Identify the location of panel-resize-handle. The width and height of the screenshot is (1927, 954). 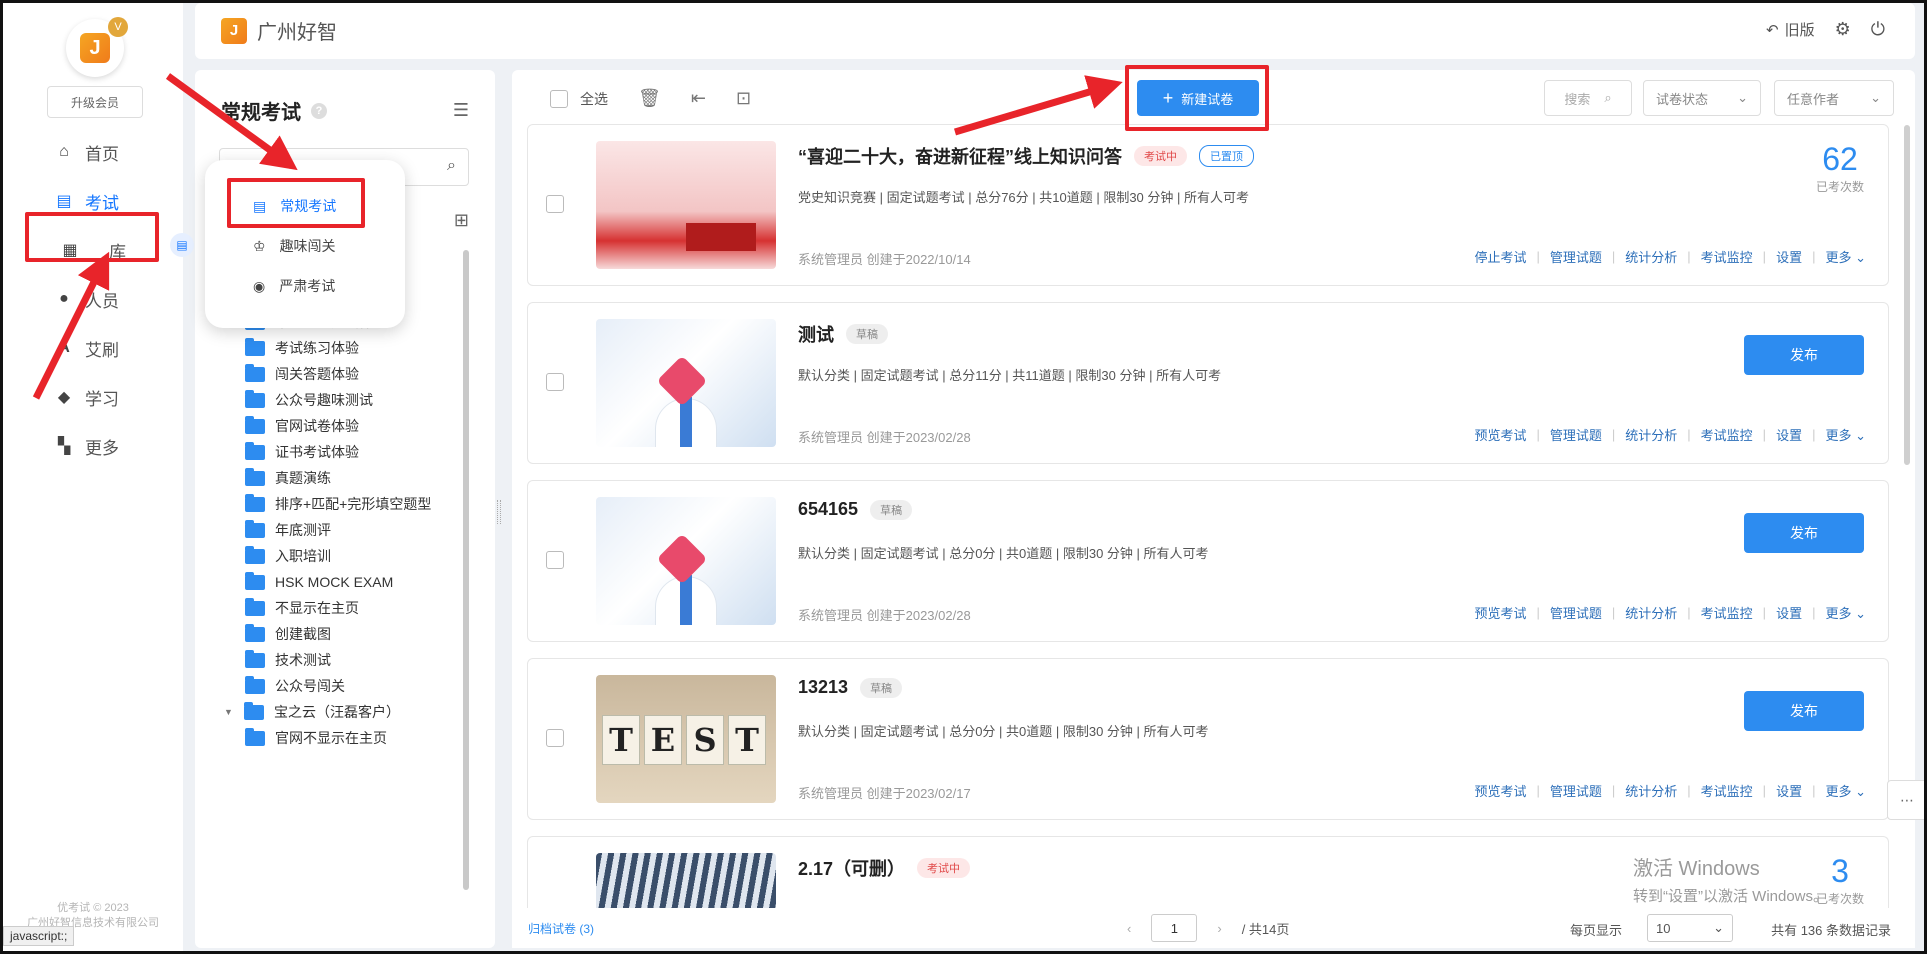
(499, 512).